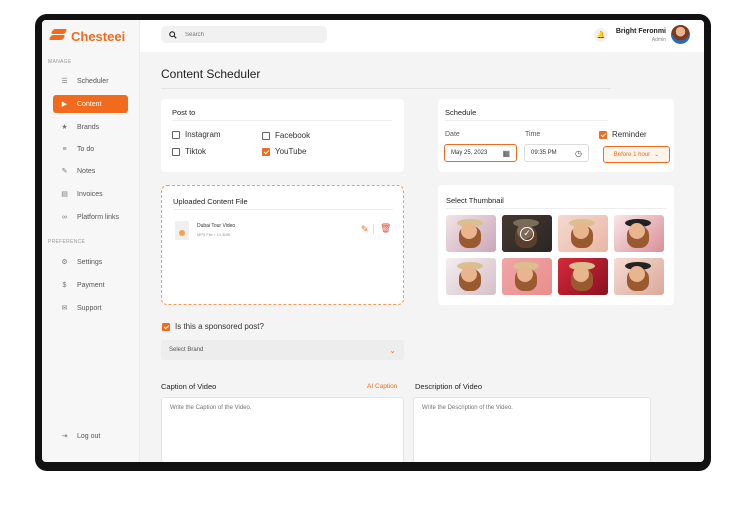 This screenshot has width=745, height=527. I want to click on upload-title: Uploaded Content File, so click(210, 201).